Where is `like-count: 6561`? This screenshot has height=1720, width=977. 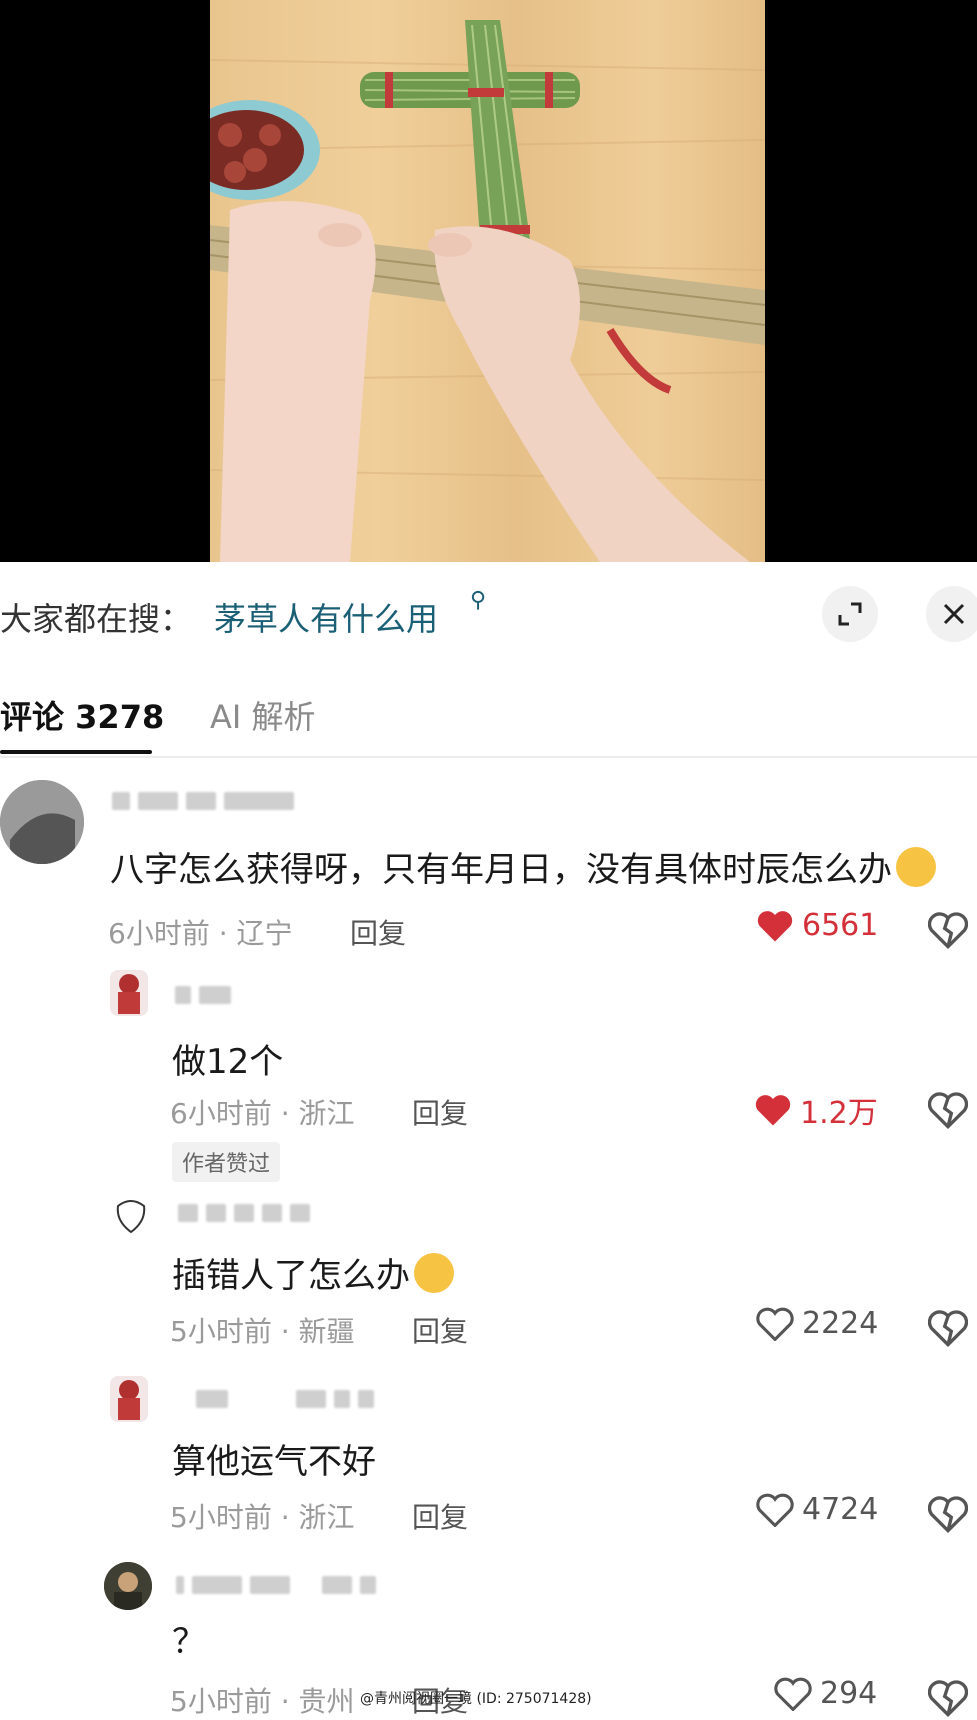 like-count: 6561 is located at coordinates (840, 925).